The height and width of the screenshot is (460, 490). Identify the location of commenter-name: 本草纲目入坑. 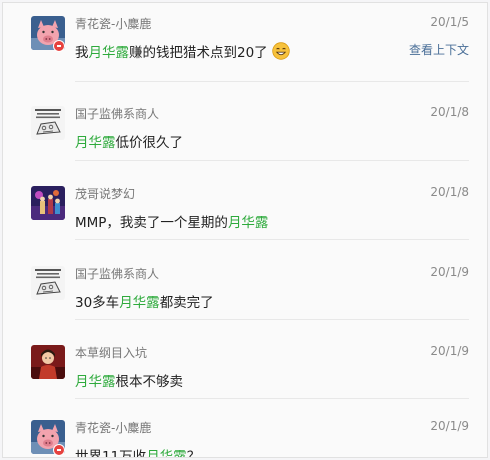
(111, 352).